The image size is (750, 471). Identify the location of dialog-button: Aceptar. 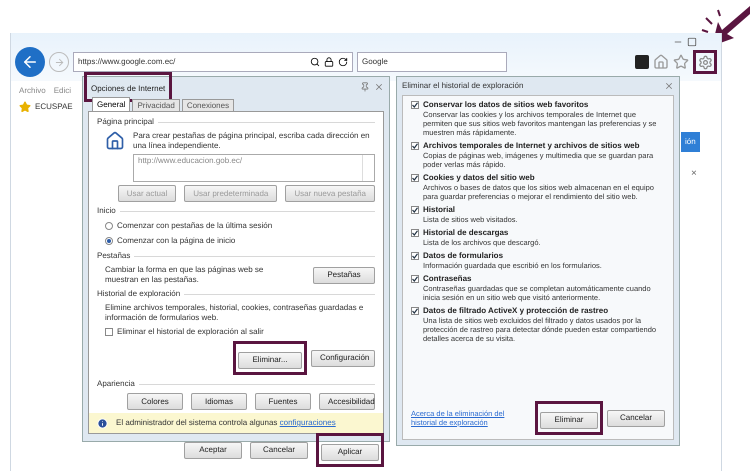
(213, 450).